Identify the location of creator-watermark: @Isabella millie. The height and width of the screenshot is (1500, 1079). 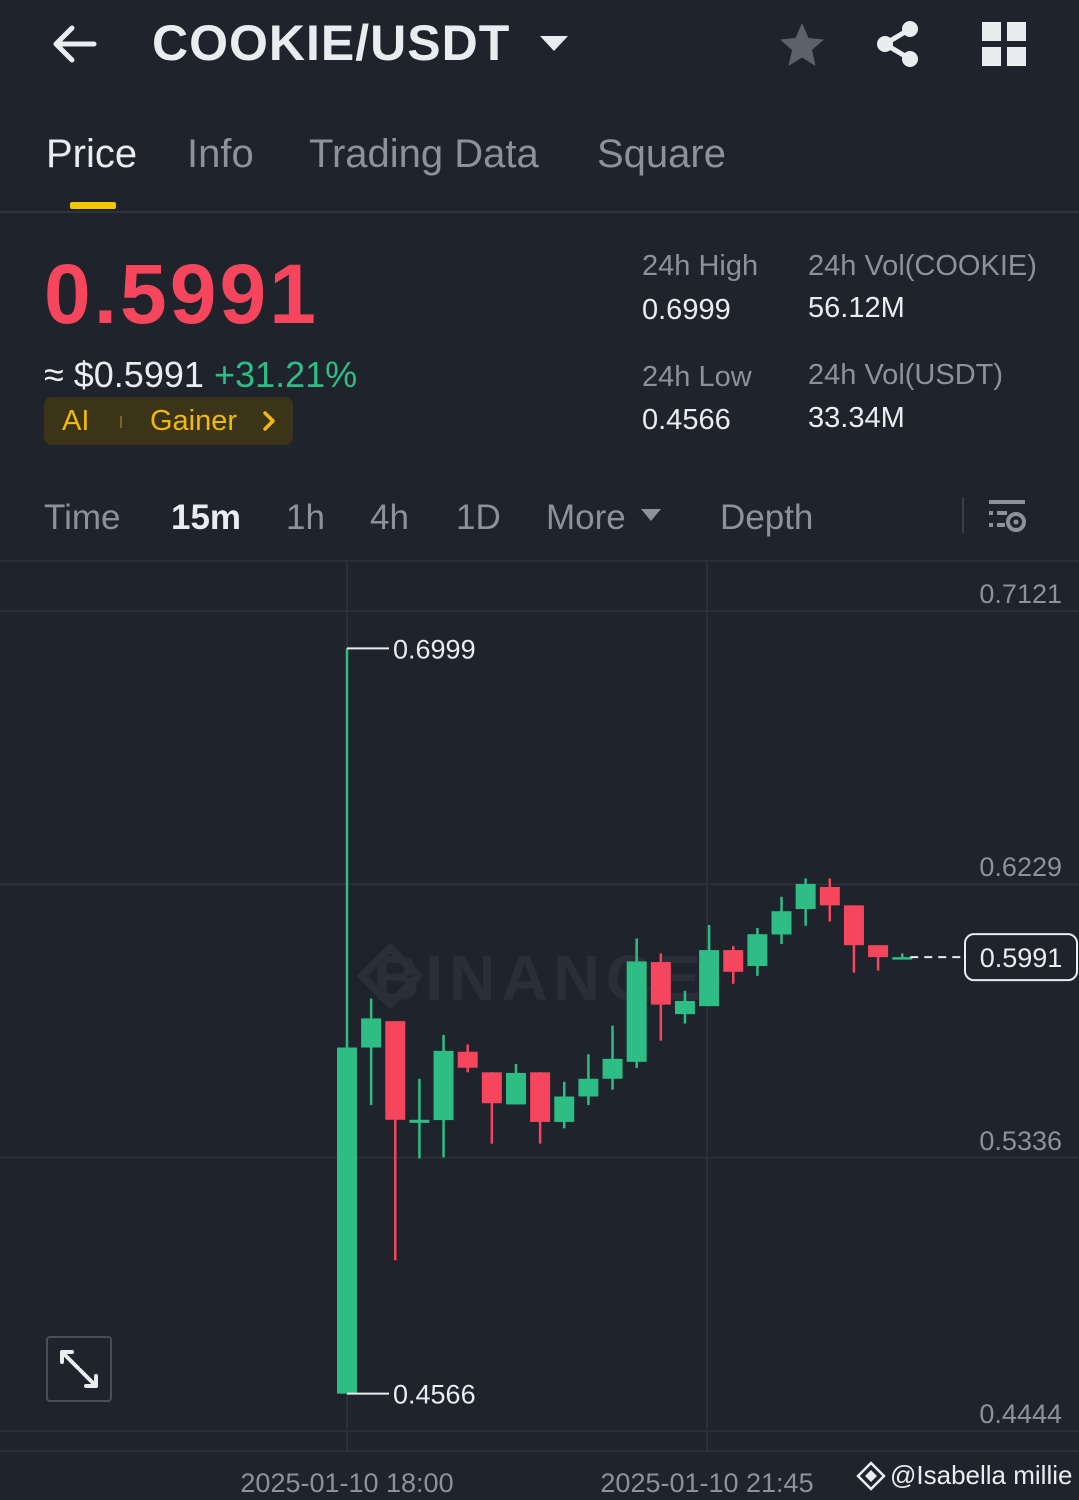
(981, 1475).